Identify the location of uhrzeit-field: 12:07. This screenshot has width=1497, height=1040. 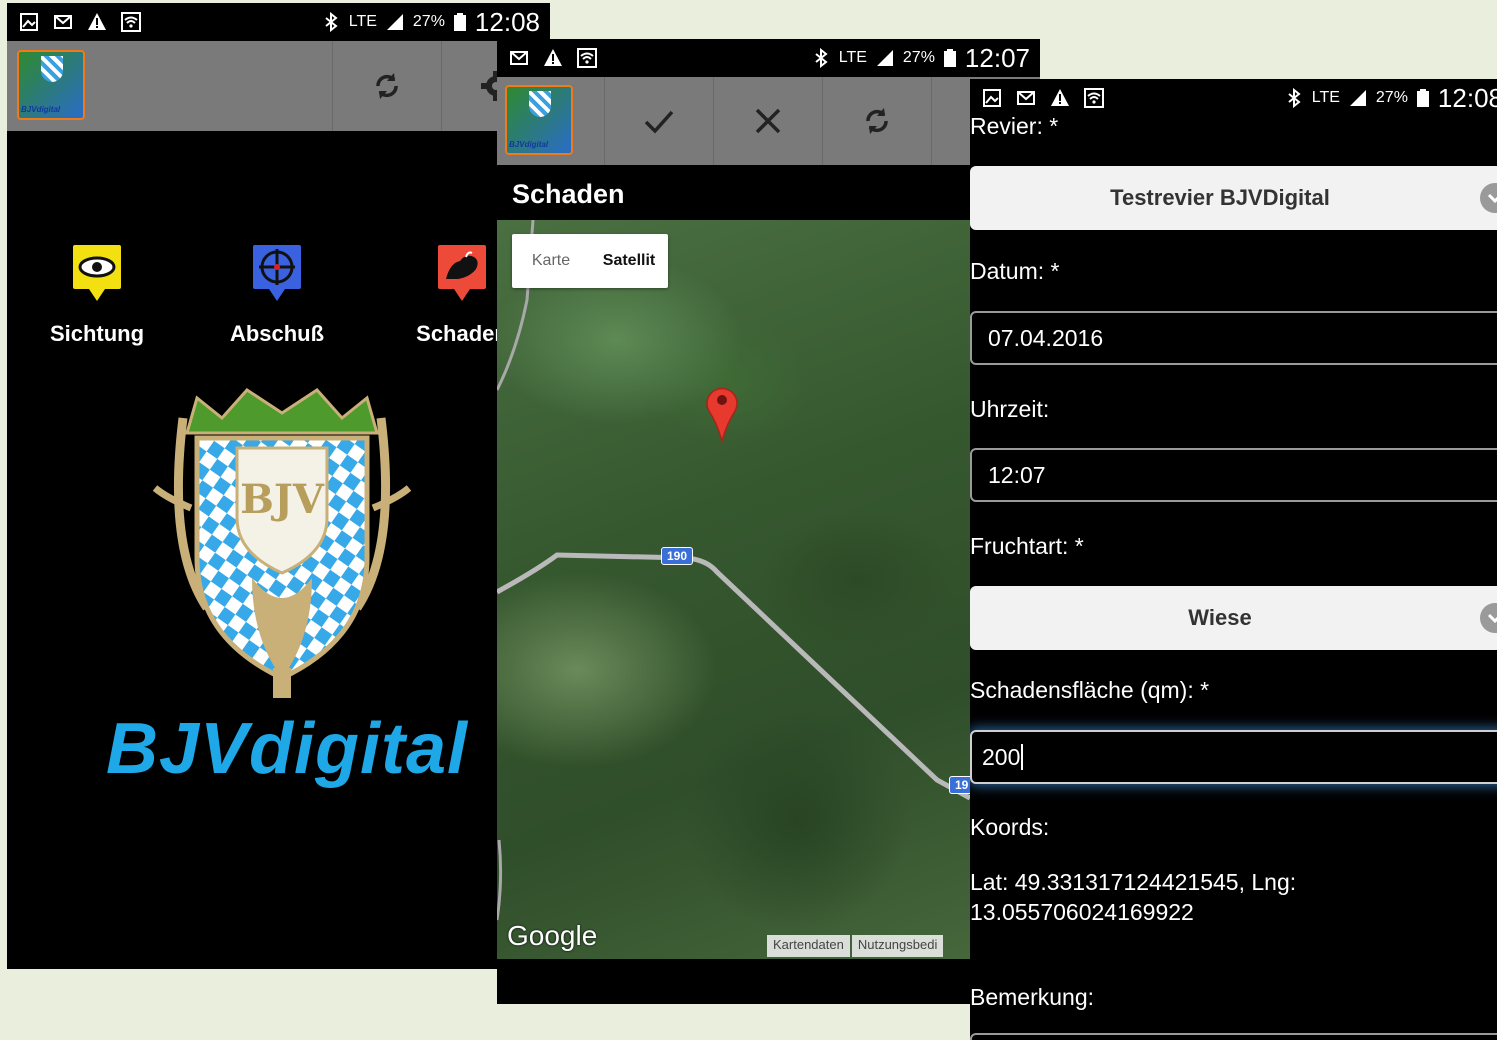
(1233, 475).